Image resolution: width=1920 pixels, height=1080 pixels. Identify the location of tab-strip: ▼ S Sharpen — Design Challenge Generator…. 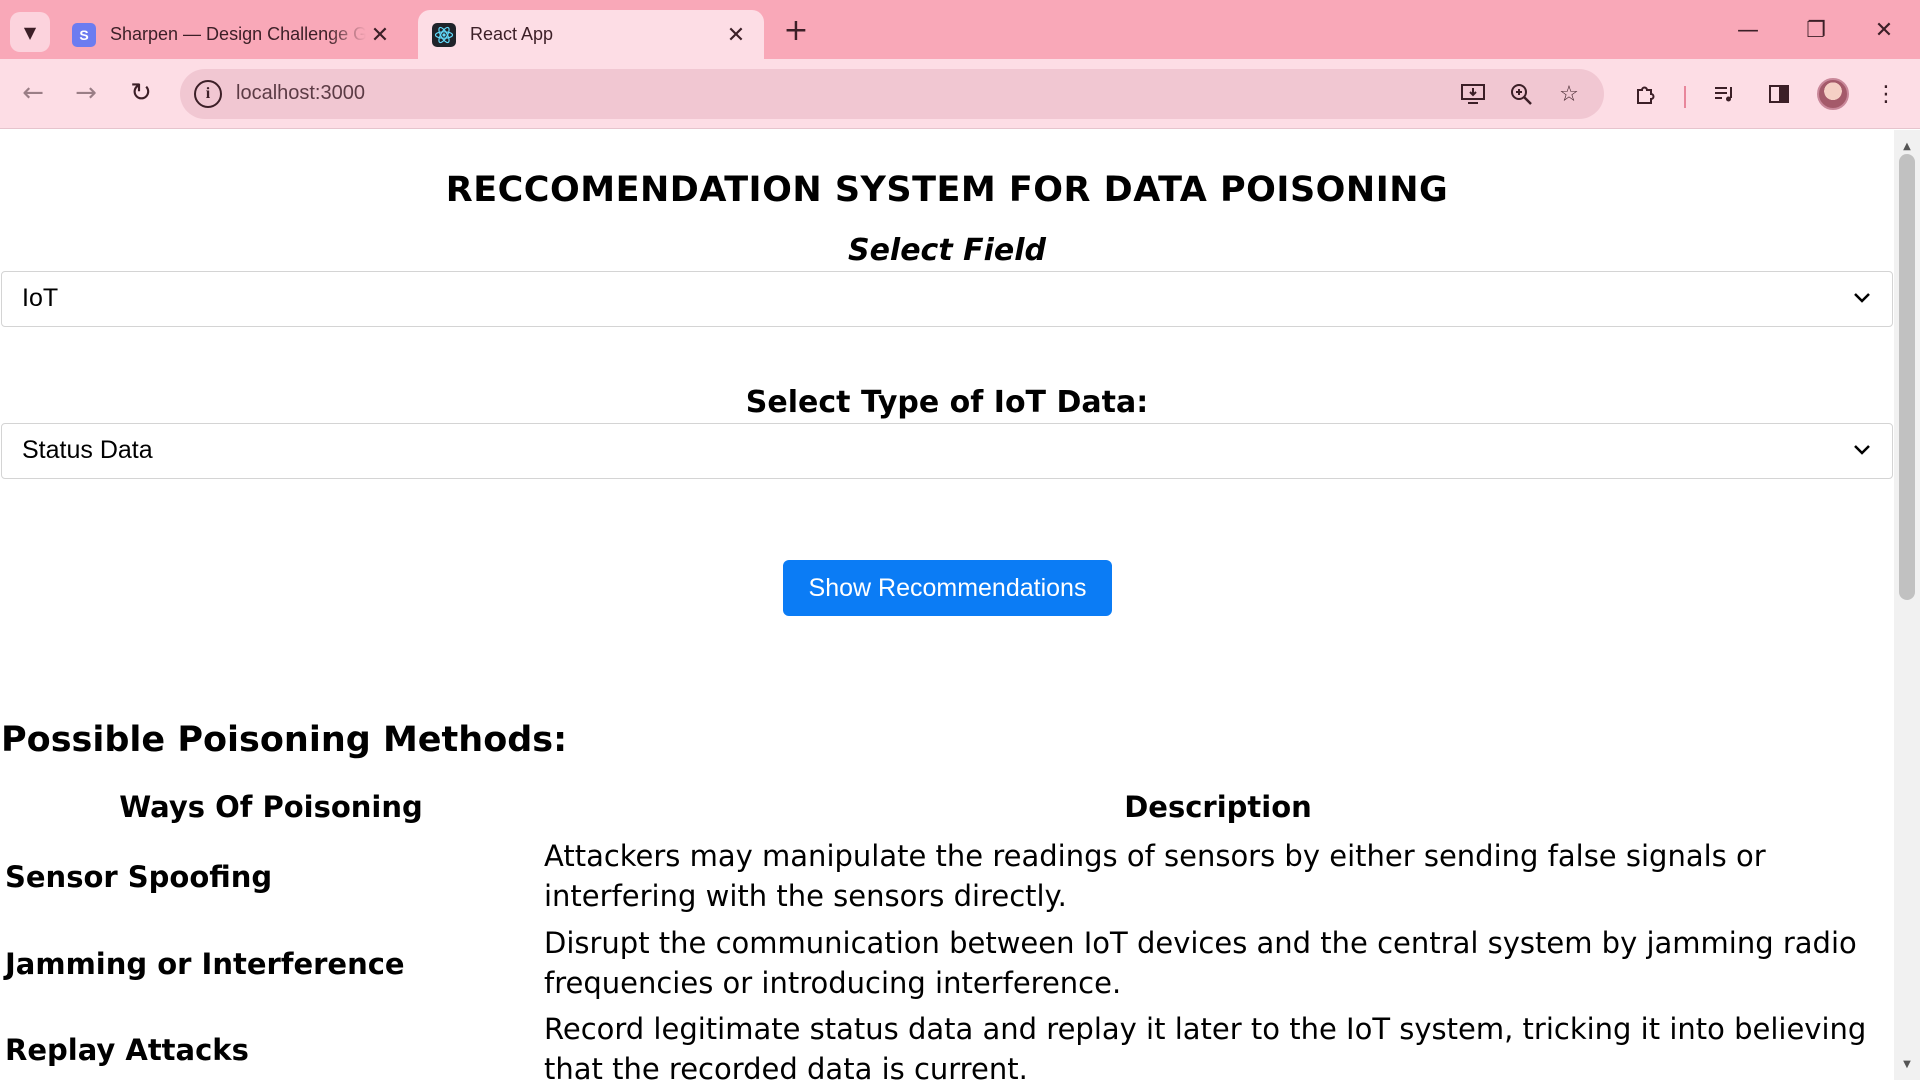
(960, 29).